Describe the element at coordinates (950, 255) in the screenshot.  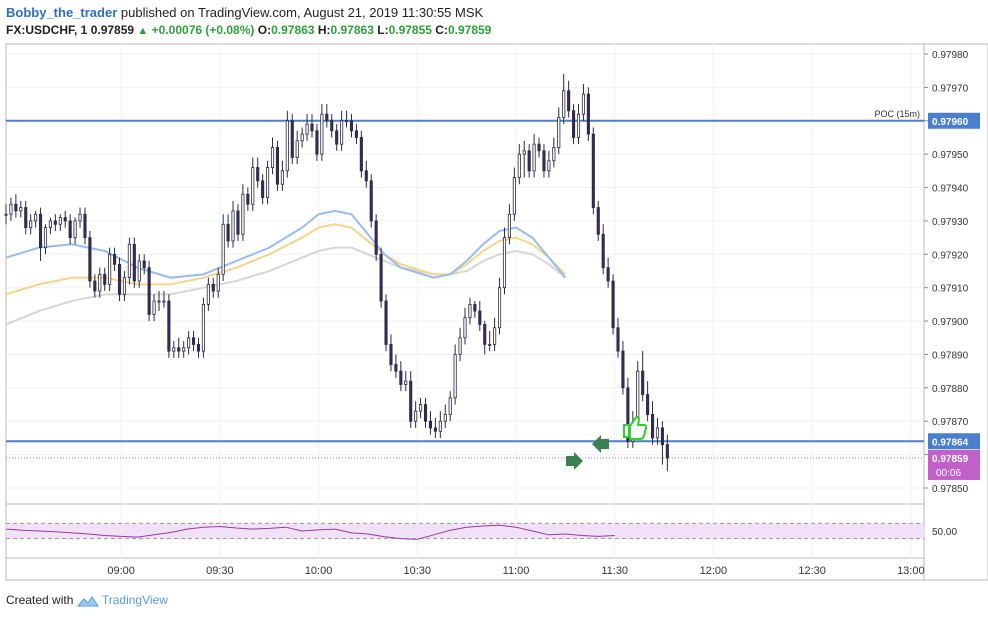
I see `price-tick-label: 0.97920` at that location.